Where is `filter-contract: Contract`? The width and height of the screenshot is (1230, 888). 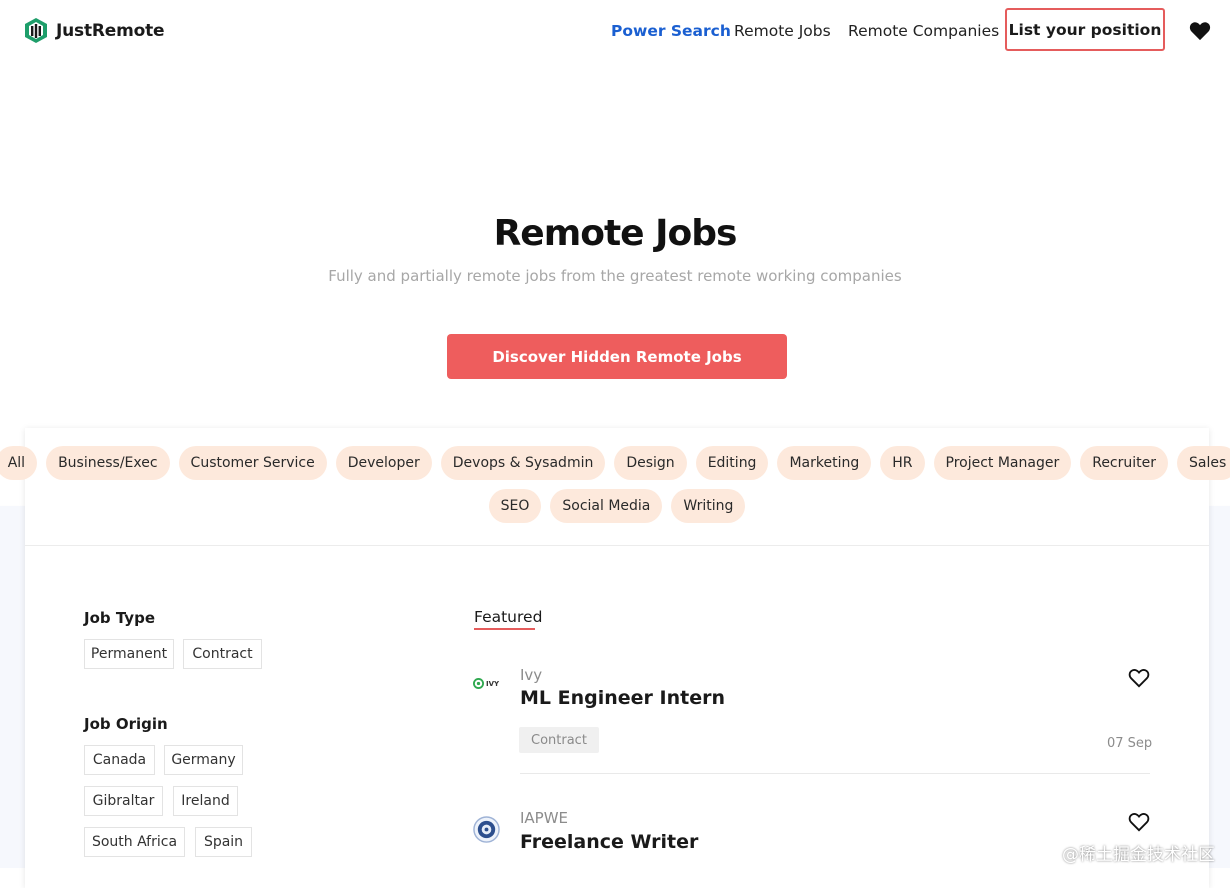 filter-contract: Contract is located at coordinates (222, 654).